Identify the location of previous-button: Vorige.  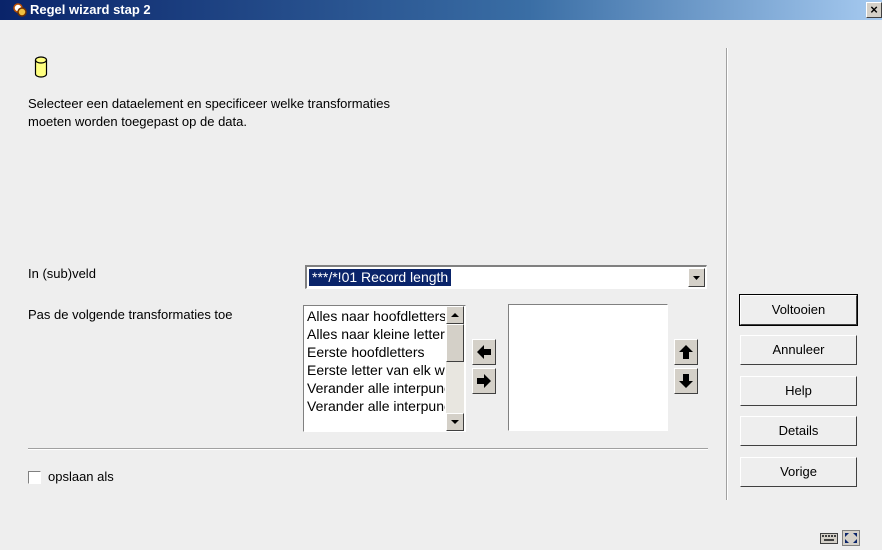
(798, 472).